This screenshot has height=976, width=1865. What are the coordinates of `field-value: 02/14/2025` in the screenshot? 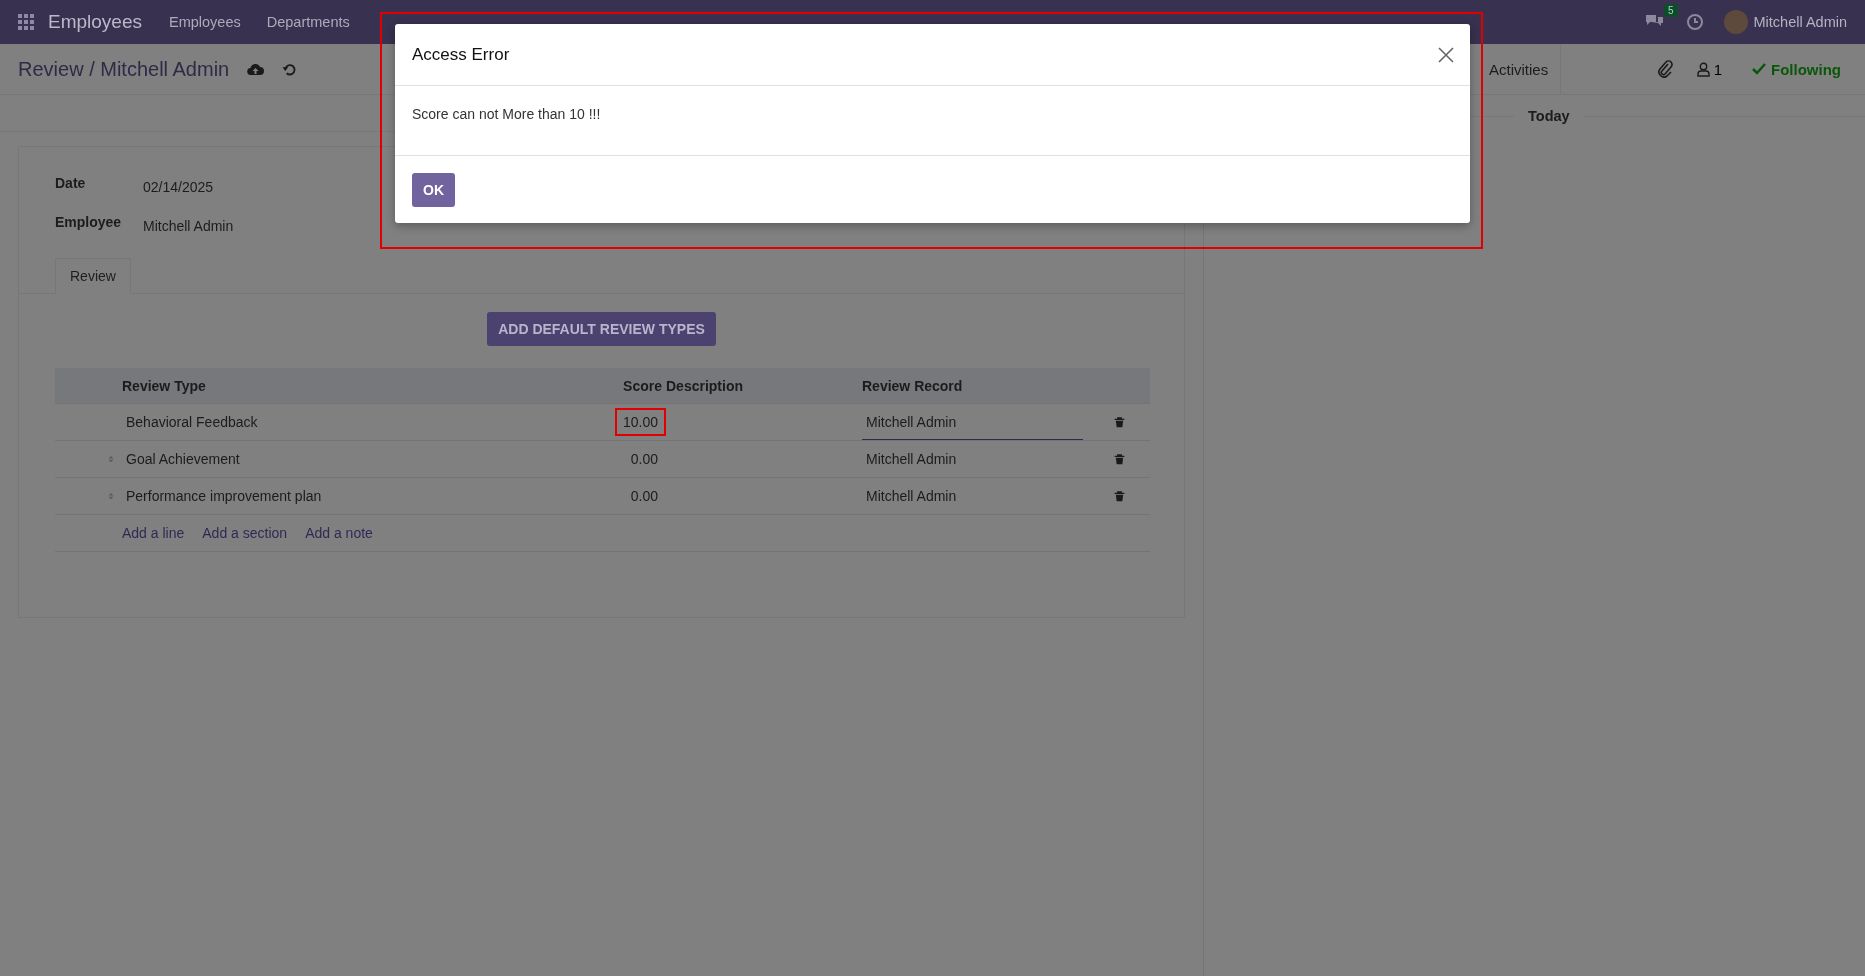 It's located at (178, 186).